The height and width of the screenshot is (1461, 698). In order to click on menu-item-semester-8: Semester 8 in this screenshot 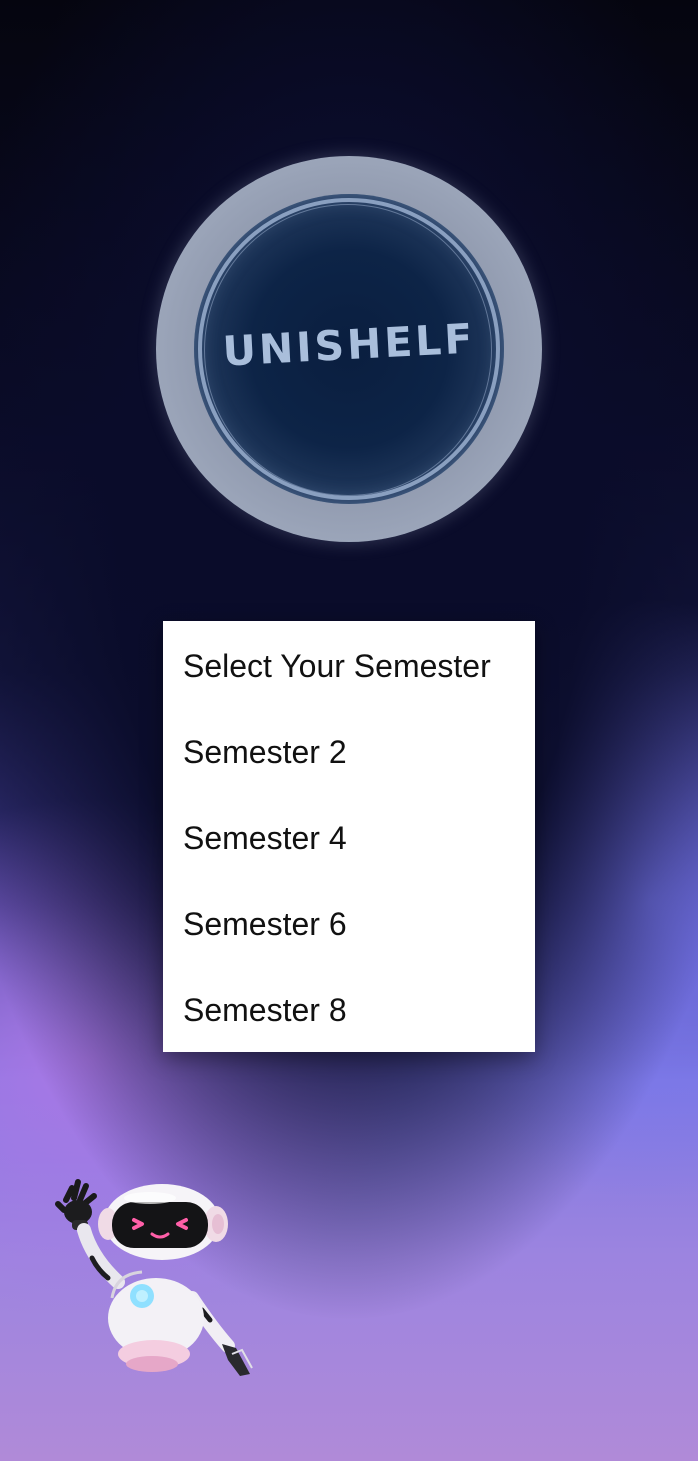, I will do `click(265, 1010)`.